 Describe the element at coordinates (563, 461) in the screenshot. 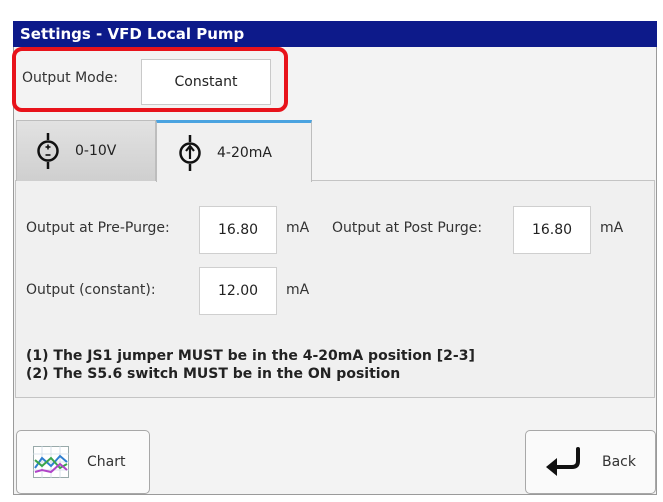

I see `back-arrow-icon` at that location.